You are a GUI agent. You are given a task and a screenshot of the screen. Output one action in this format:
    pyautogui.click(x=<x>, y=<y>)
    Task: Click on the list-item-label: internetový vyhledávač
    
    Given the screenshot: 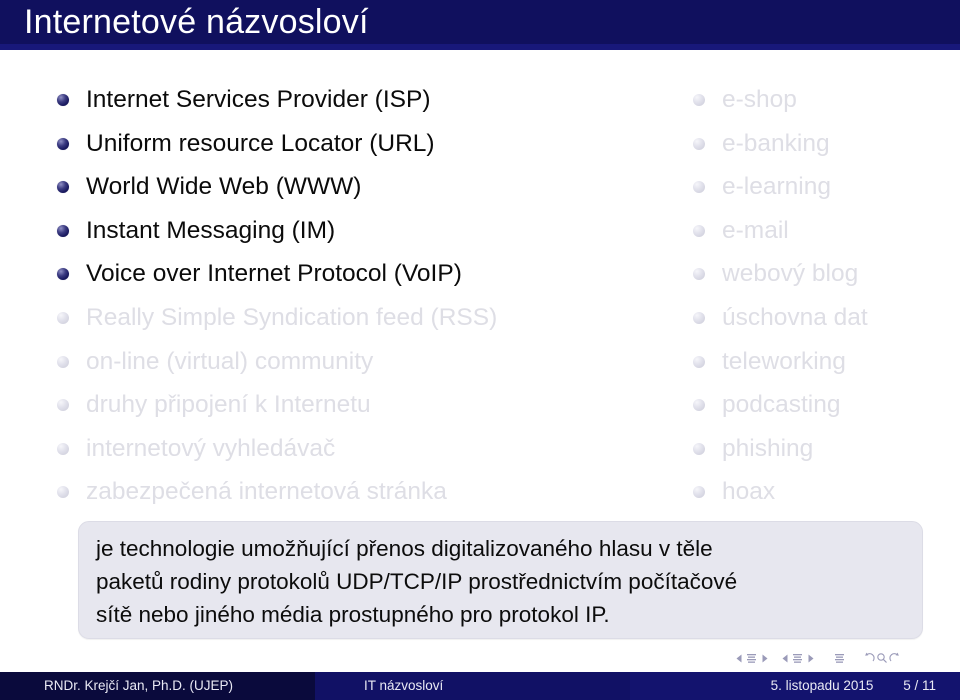 What is the action you would take?
    pyautogui.click(x=211, y=448)
    